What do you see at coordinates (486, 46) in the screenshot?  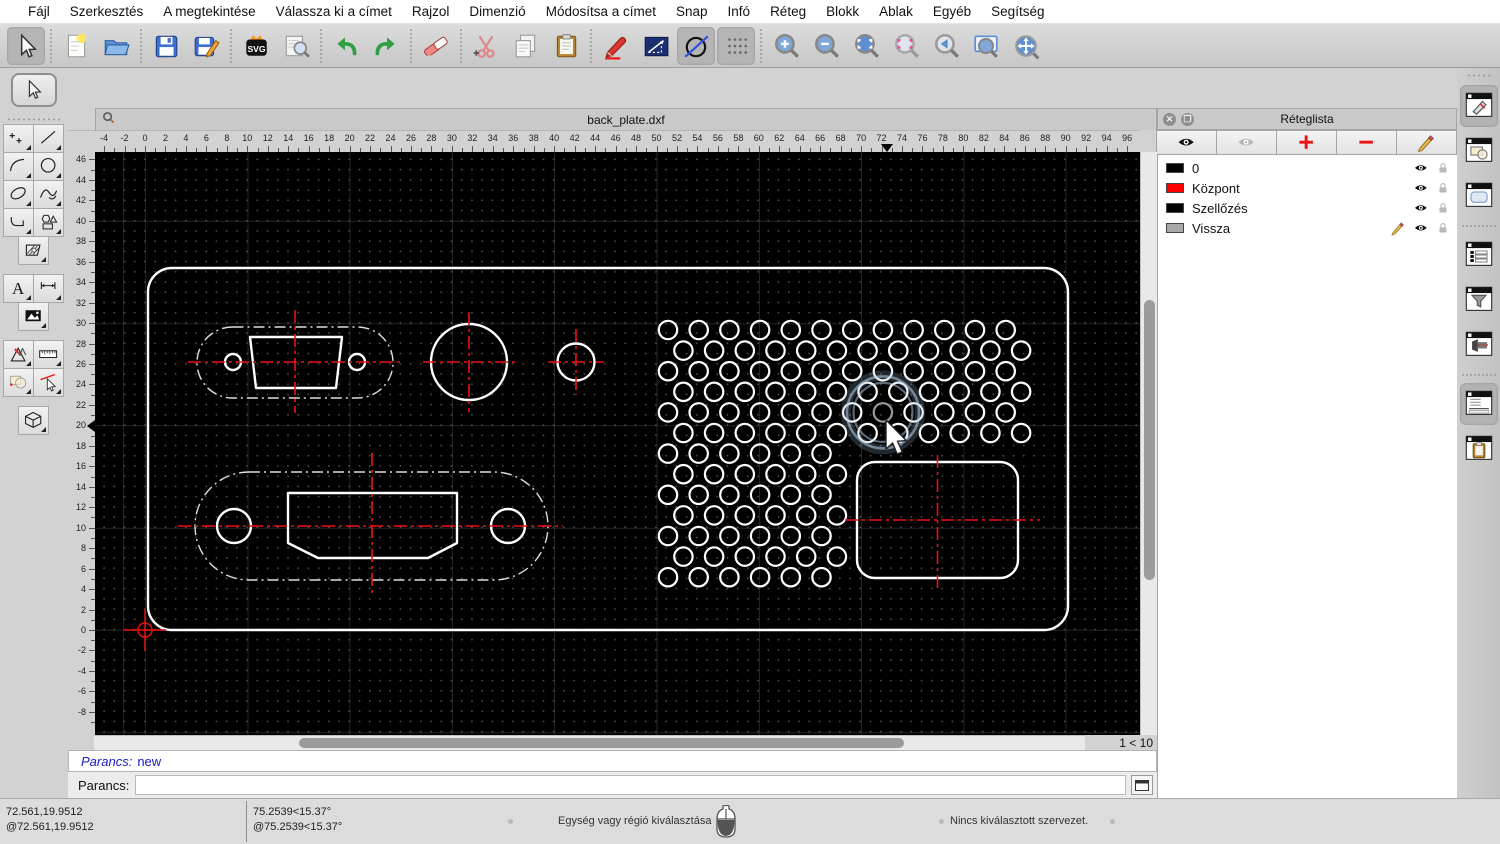 I see `cut-button` at bounding box center [486, 46].